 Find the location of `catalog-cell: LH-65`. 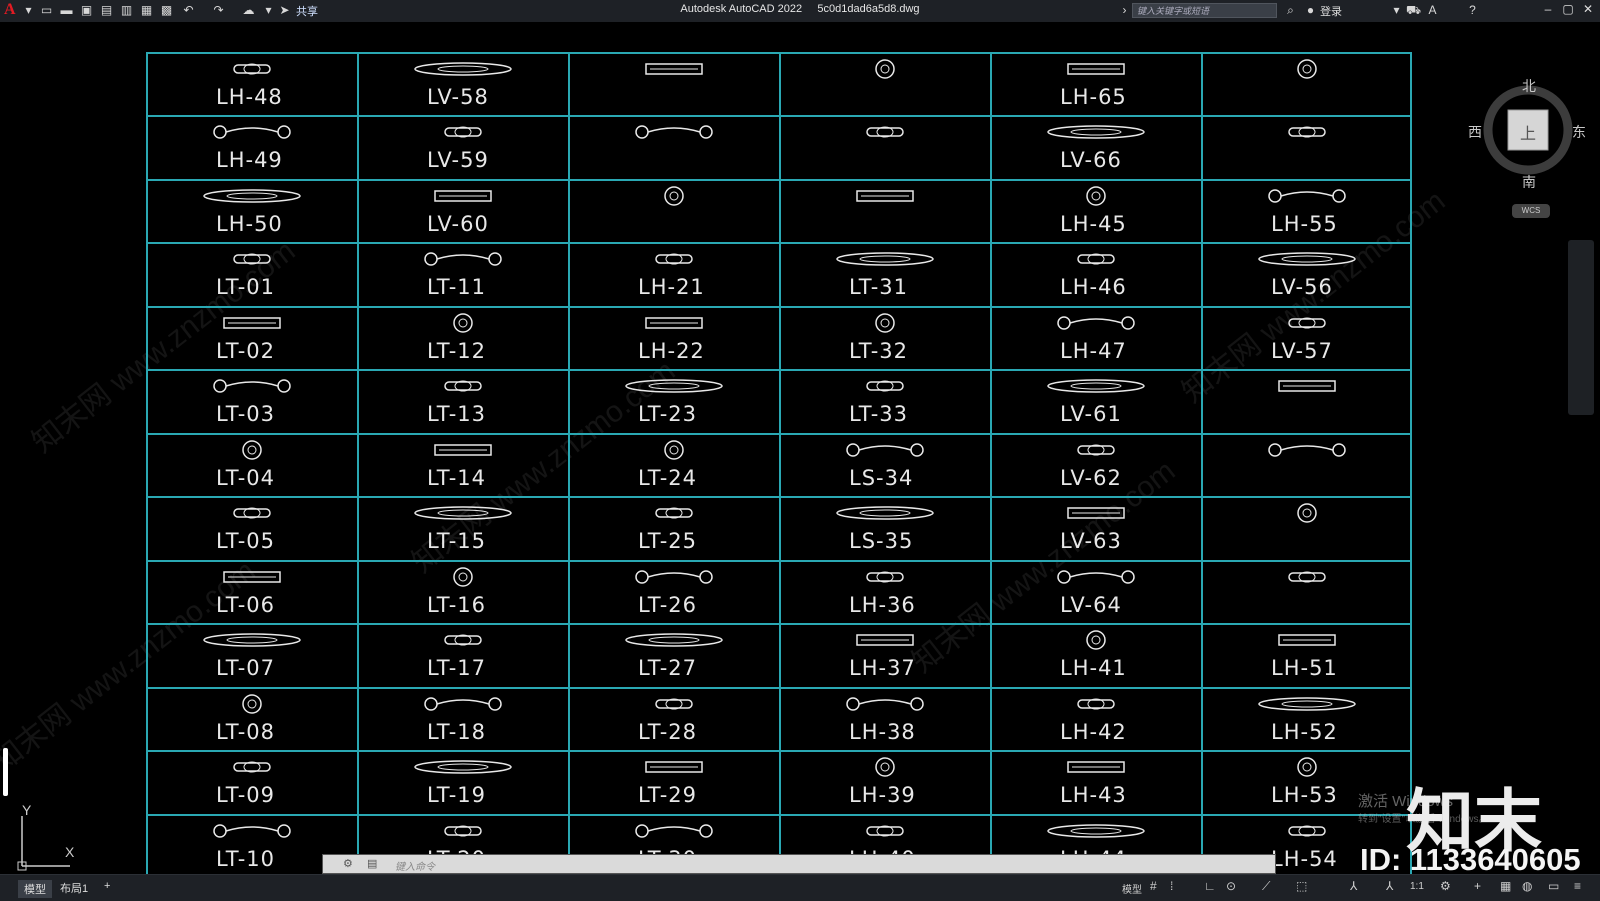

catalog-cell: LH-65 is located at coordinates (1095, 83).